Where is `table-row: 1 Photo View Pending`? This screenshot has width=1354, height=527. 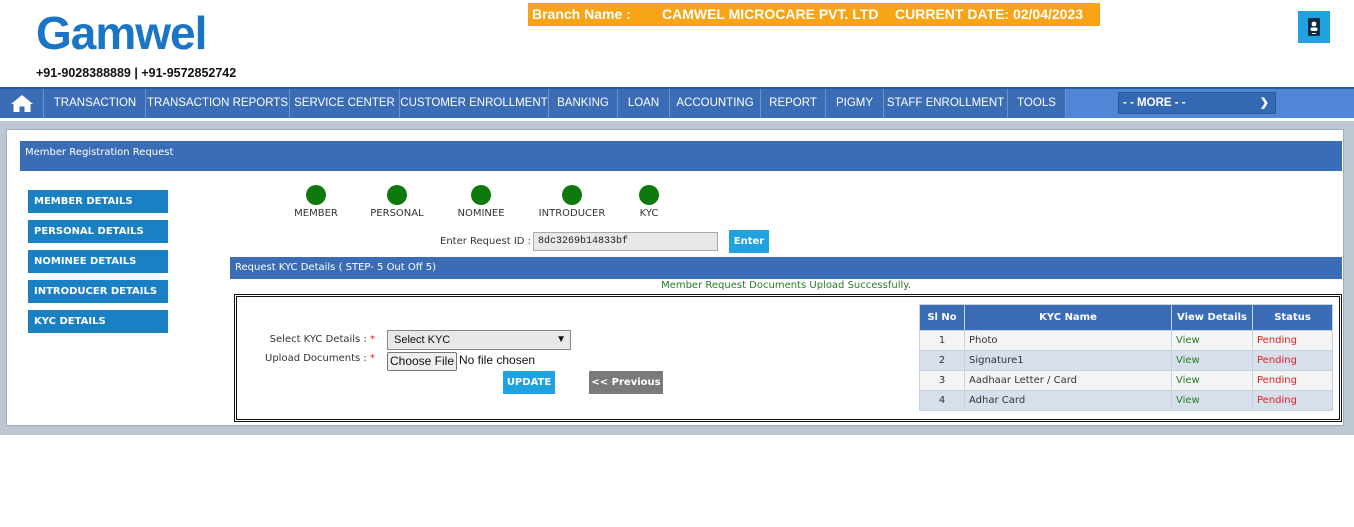 table-row: 1 Photo View Pending is located at coordinates (1126, 340).